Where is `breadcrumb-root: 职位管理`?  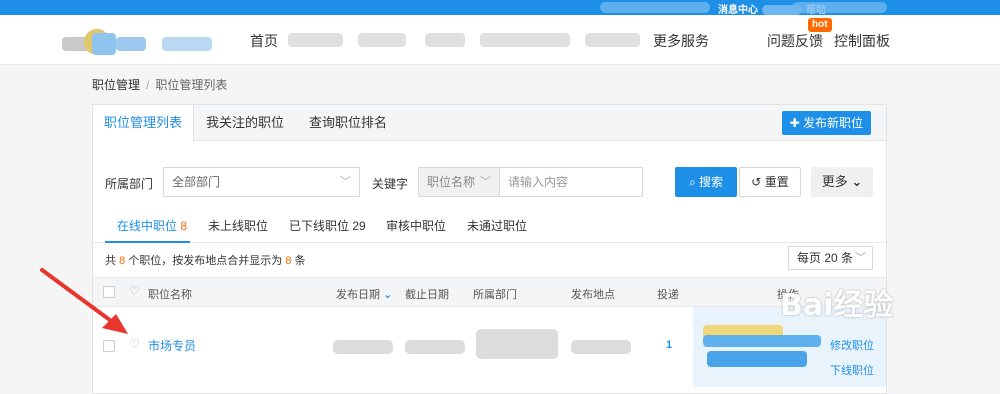
breadcrumb-root: 职位管理 is located at coordinates (116, 85).